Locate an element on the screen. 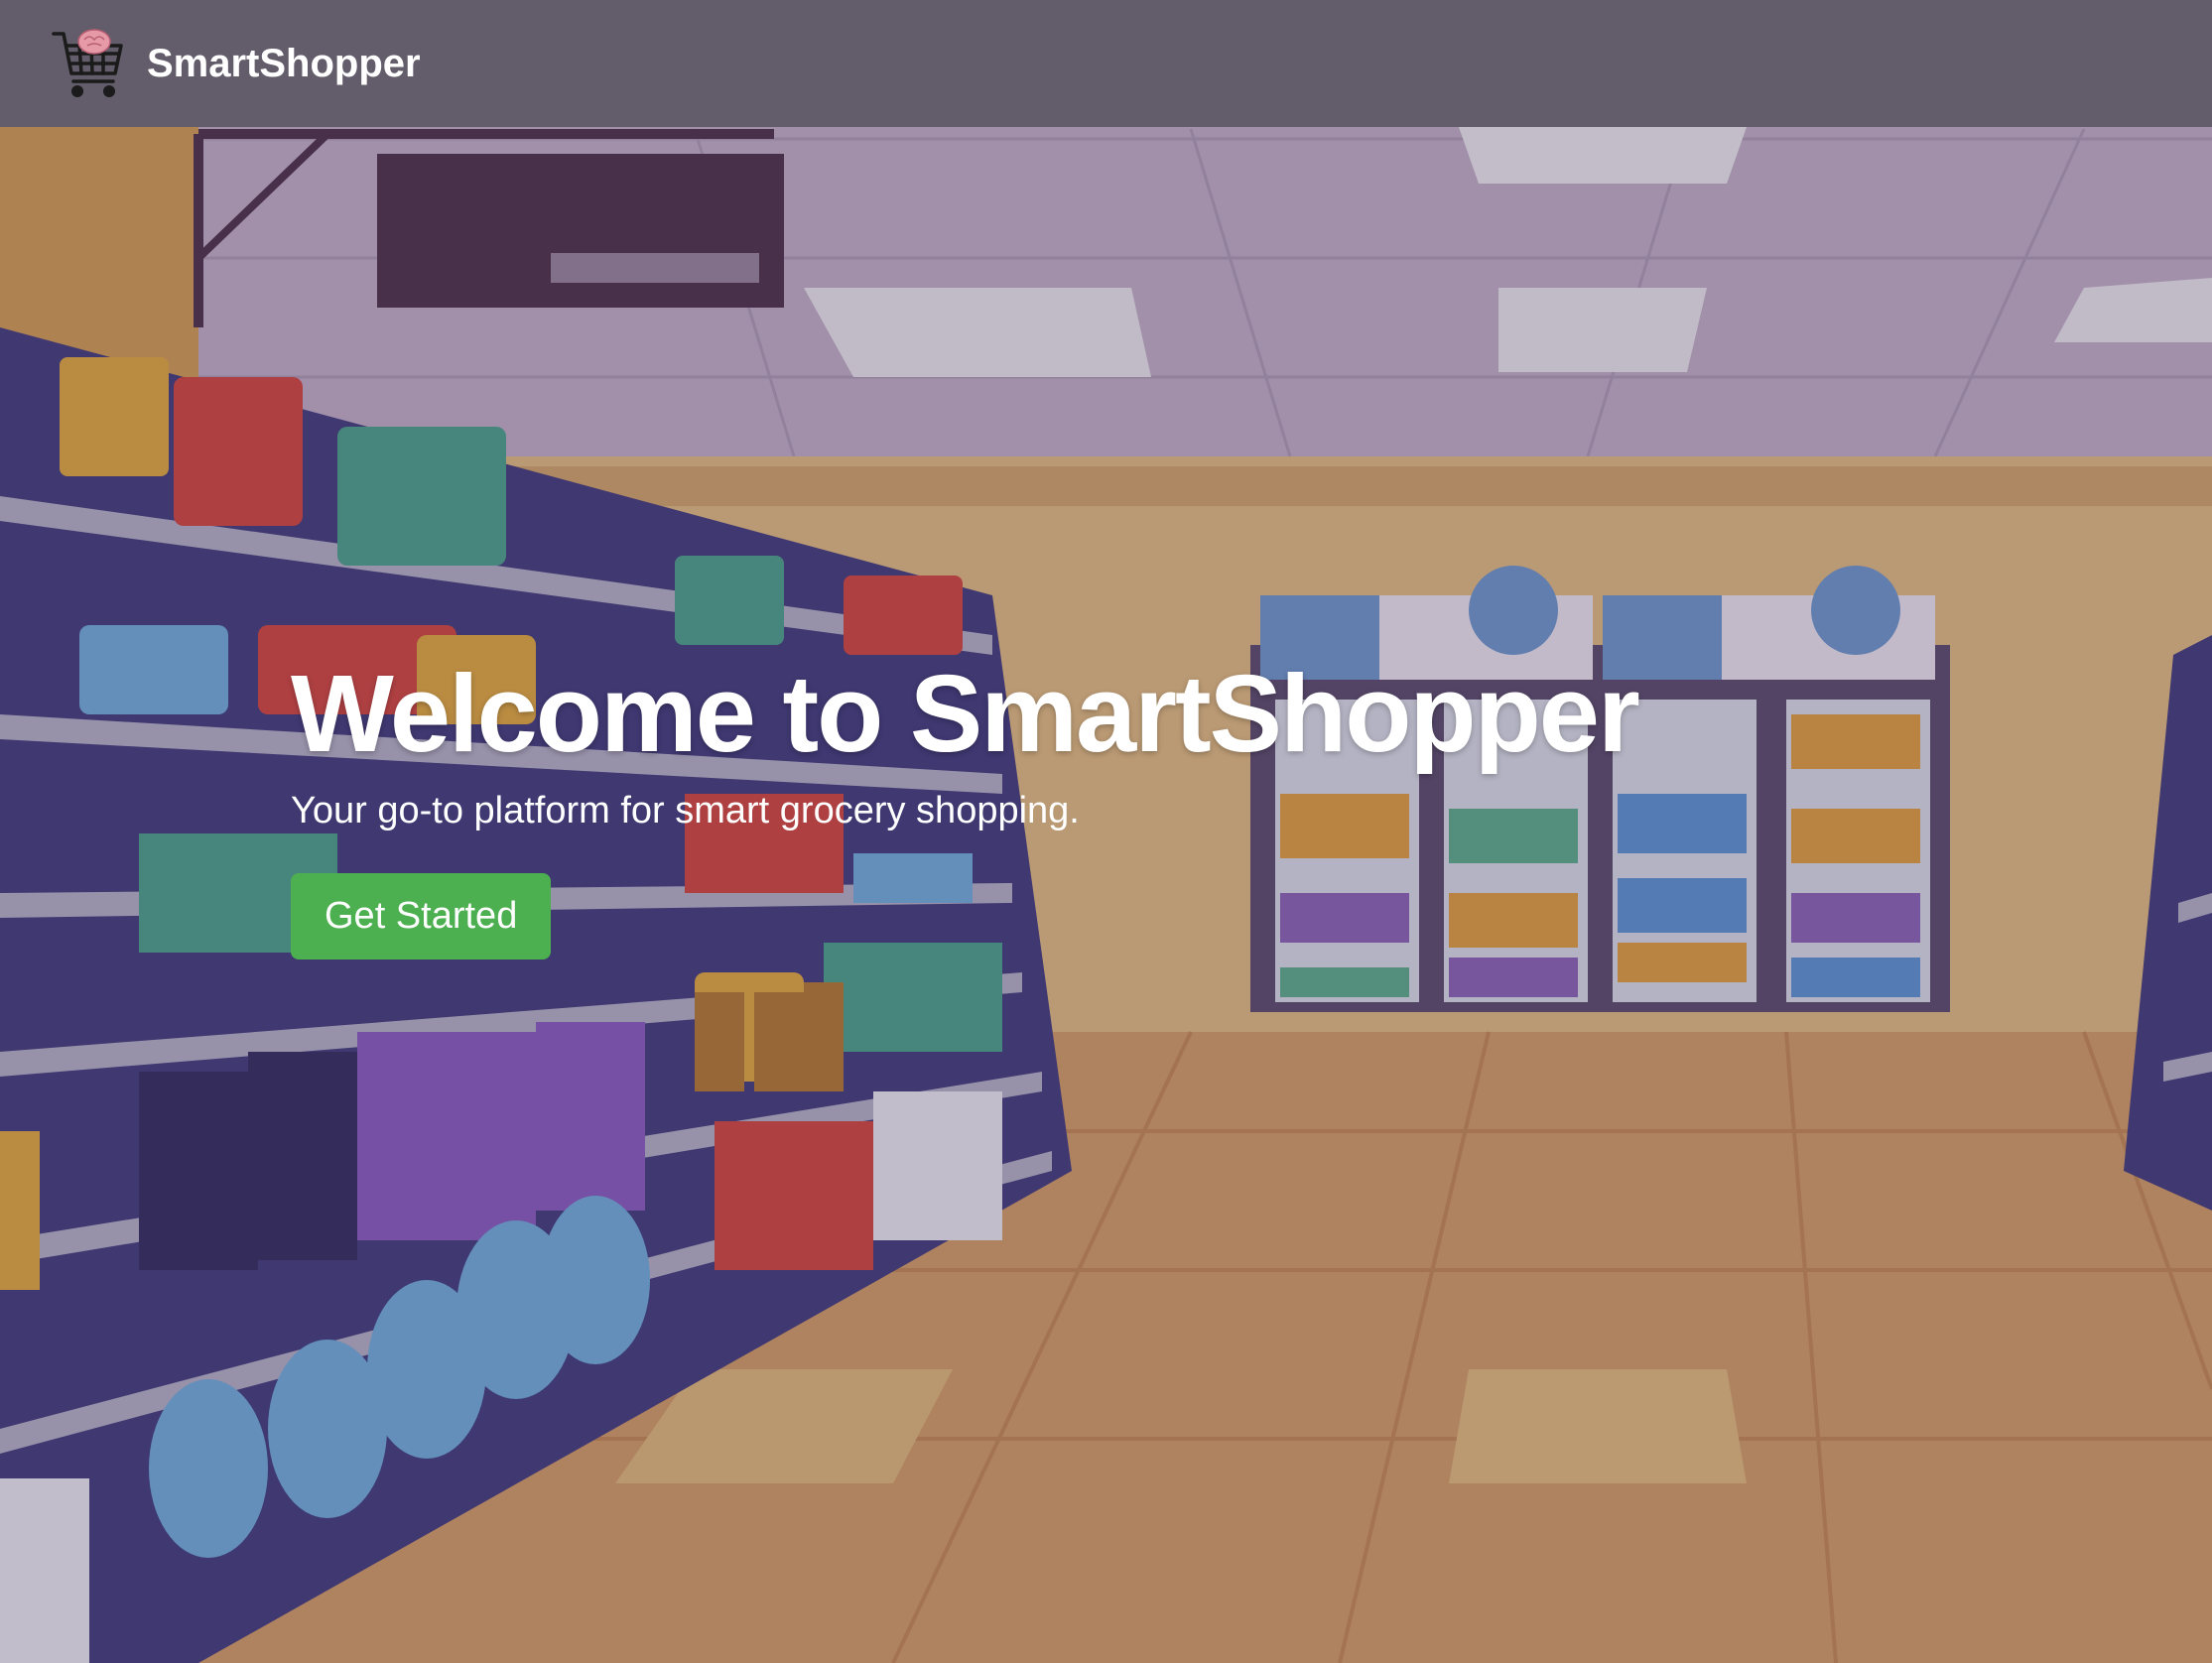  top-navbar: SmartShopper is located at coordinates (1106, 63).